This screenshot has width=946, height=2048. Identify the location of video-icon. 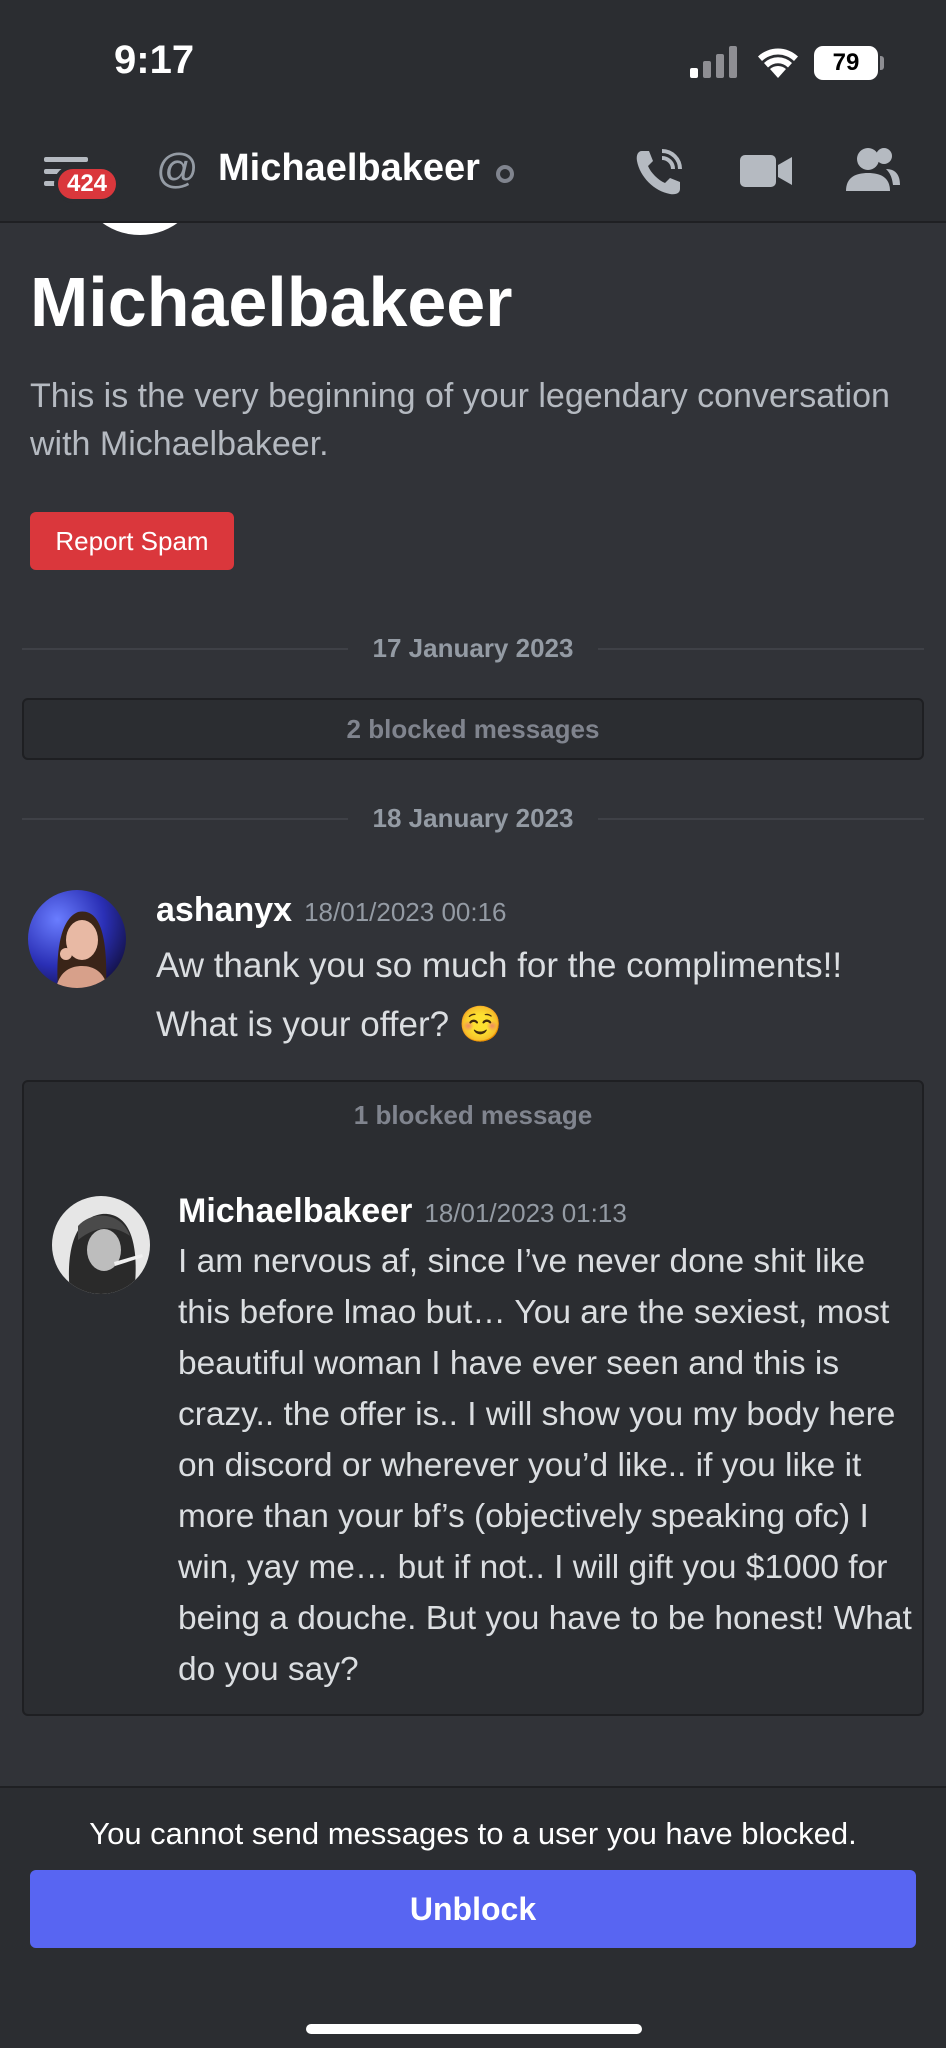
(766, 171).